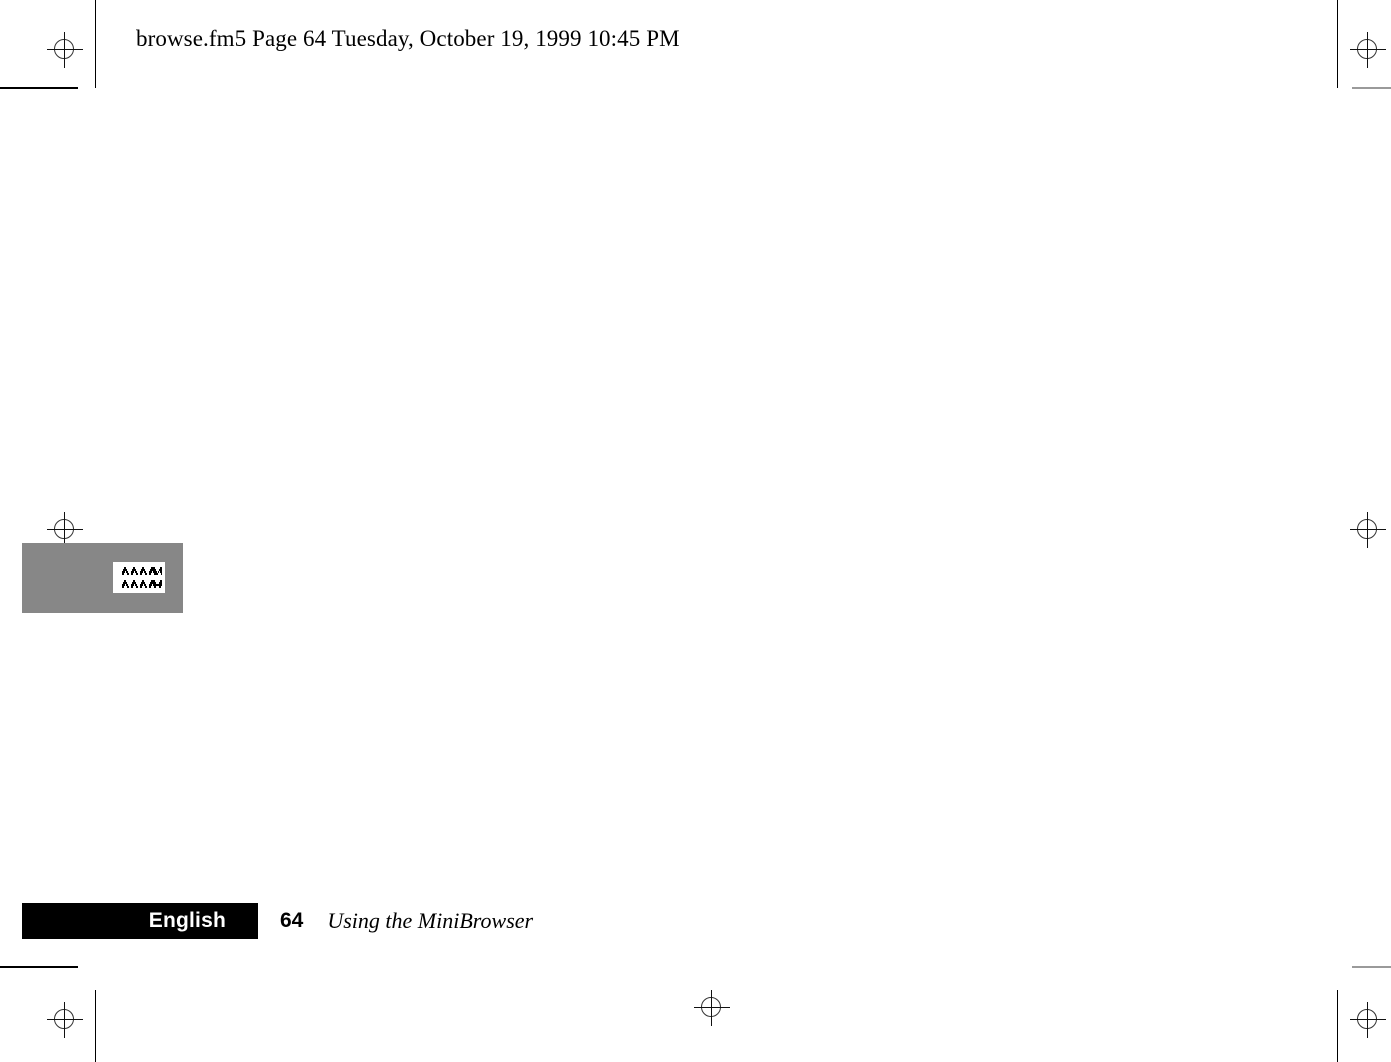 The image size is (1391, 1062). I want to click on trim-mark-top-right-vertical, so click(1337, 44).